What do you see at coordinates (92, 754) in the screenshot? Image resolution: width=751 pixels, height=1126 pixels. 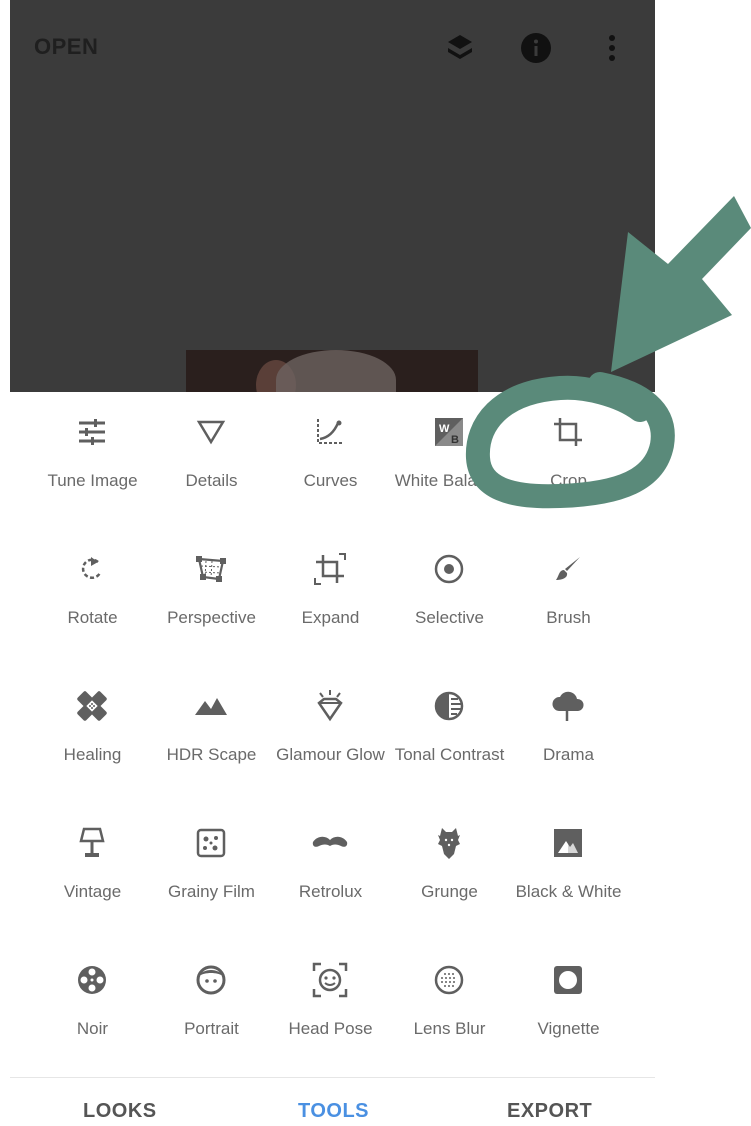 I see `tool-label: Healing` at bounding box center [92, 754].